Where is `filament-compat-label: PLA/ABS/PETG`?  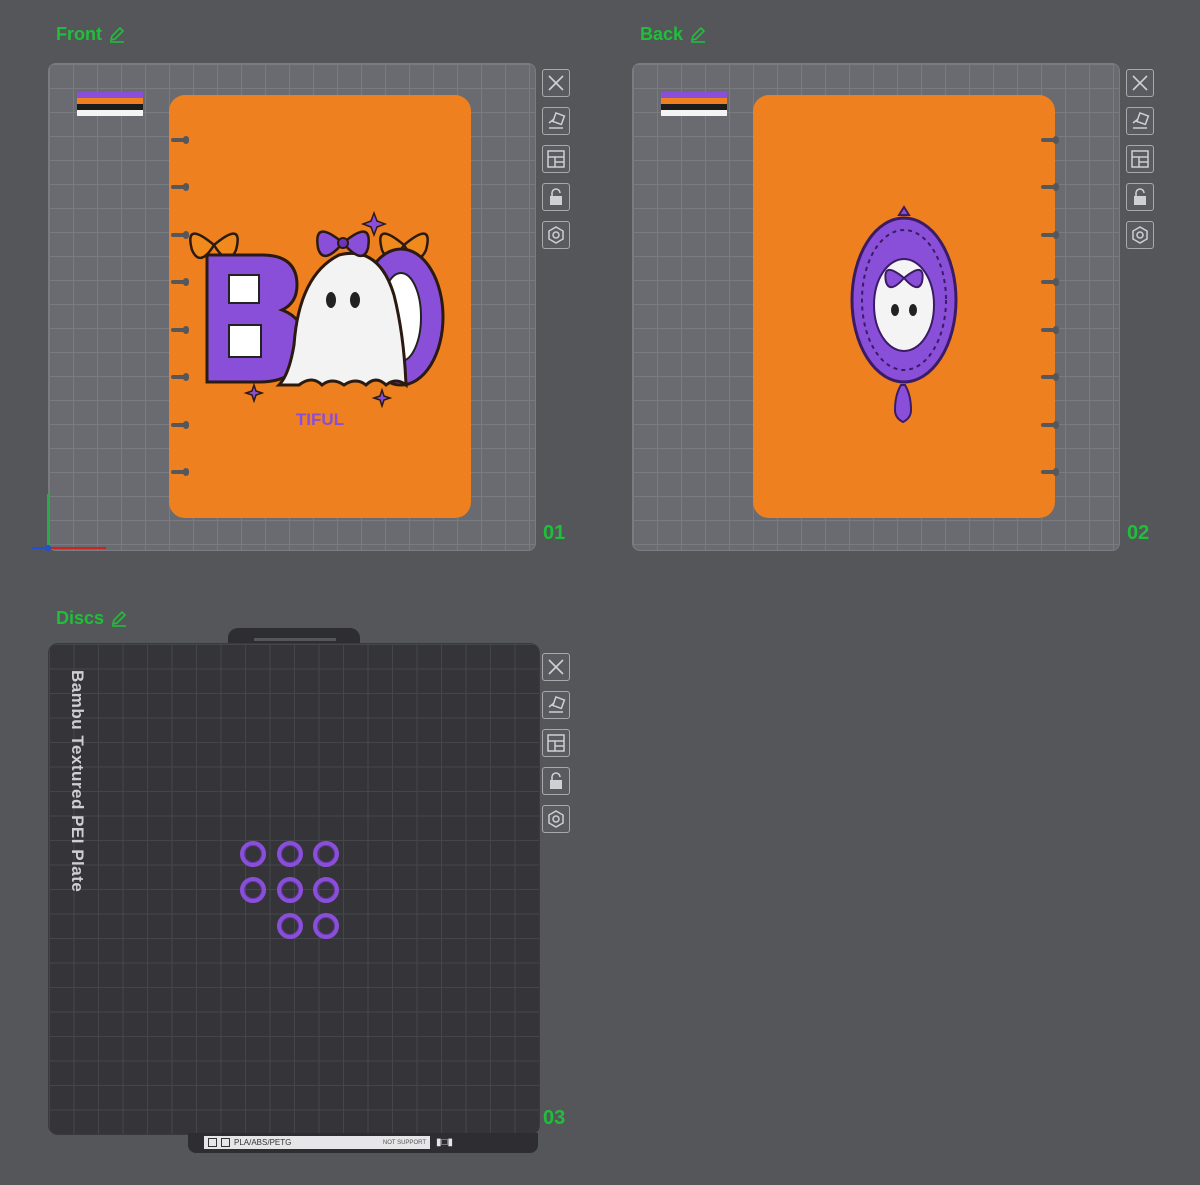 filament-compat-label: PLA/ABS/PETG is located at coordinates (263, 1142).